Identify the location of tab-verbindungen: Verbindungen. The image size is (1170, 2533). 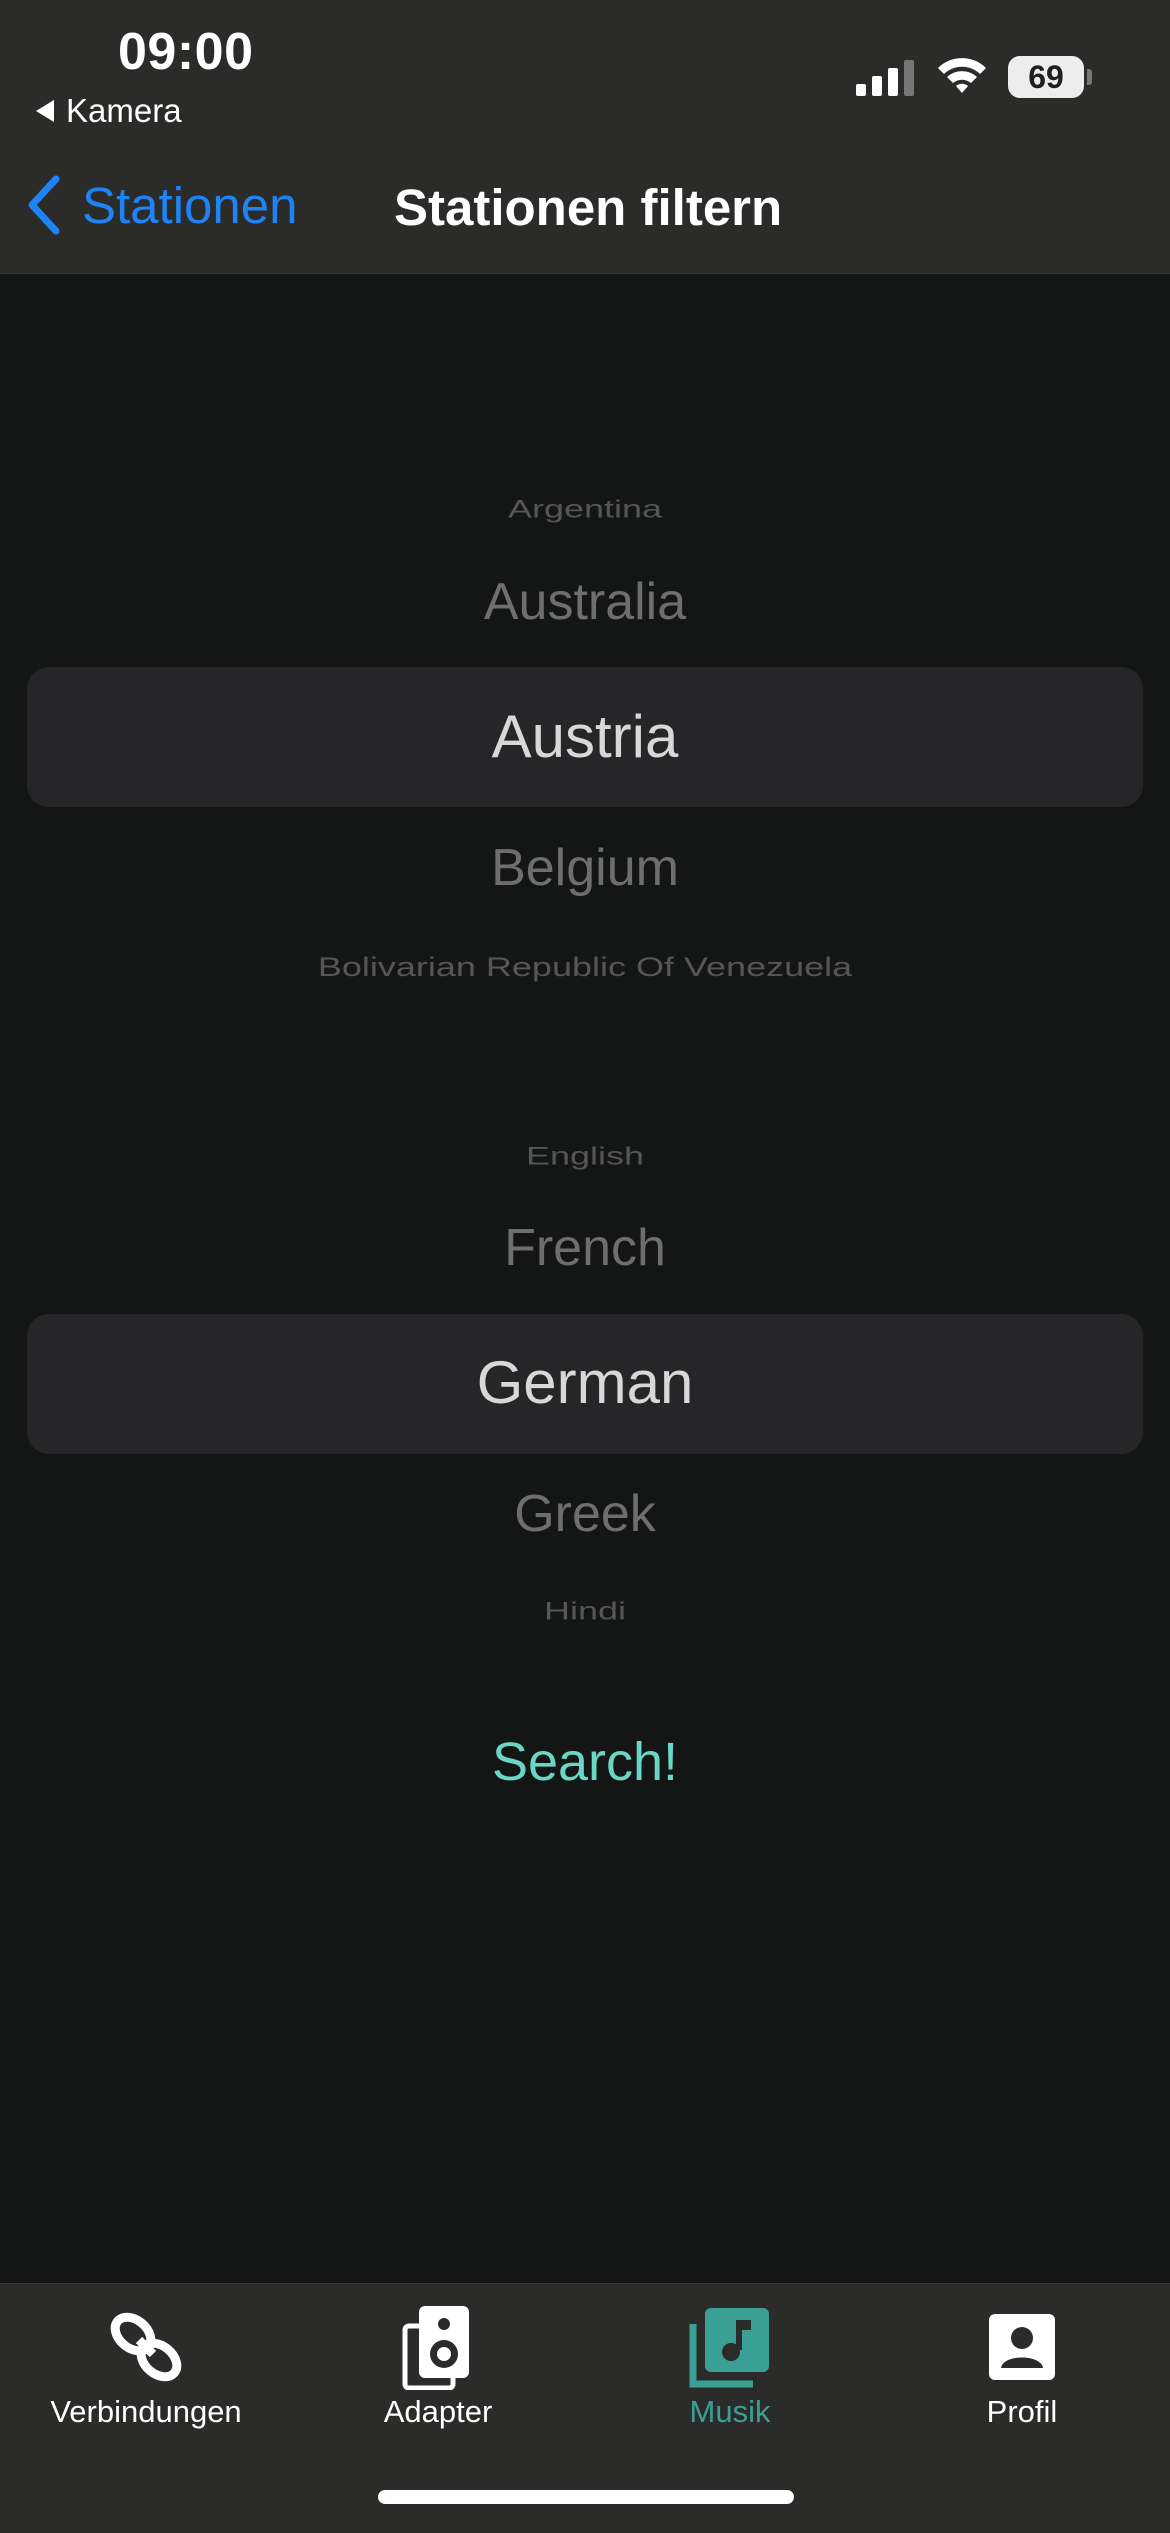
(146, 2367).